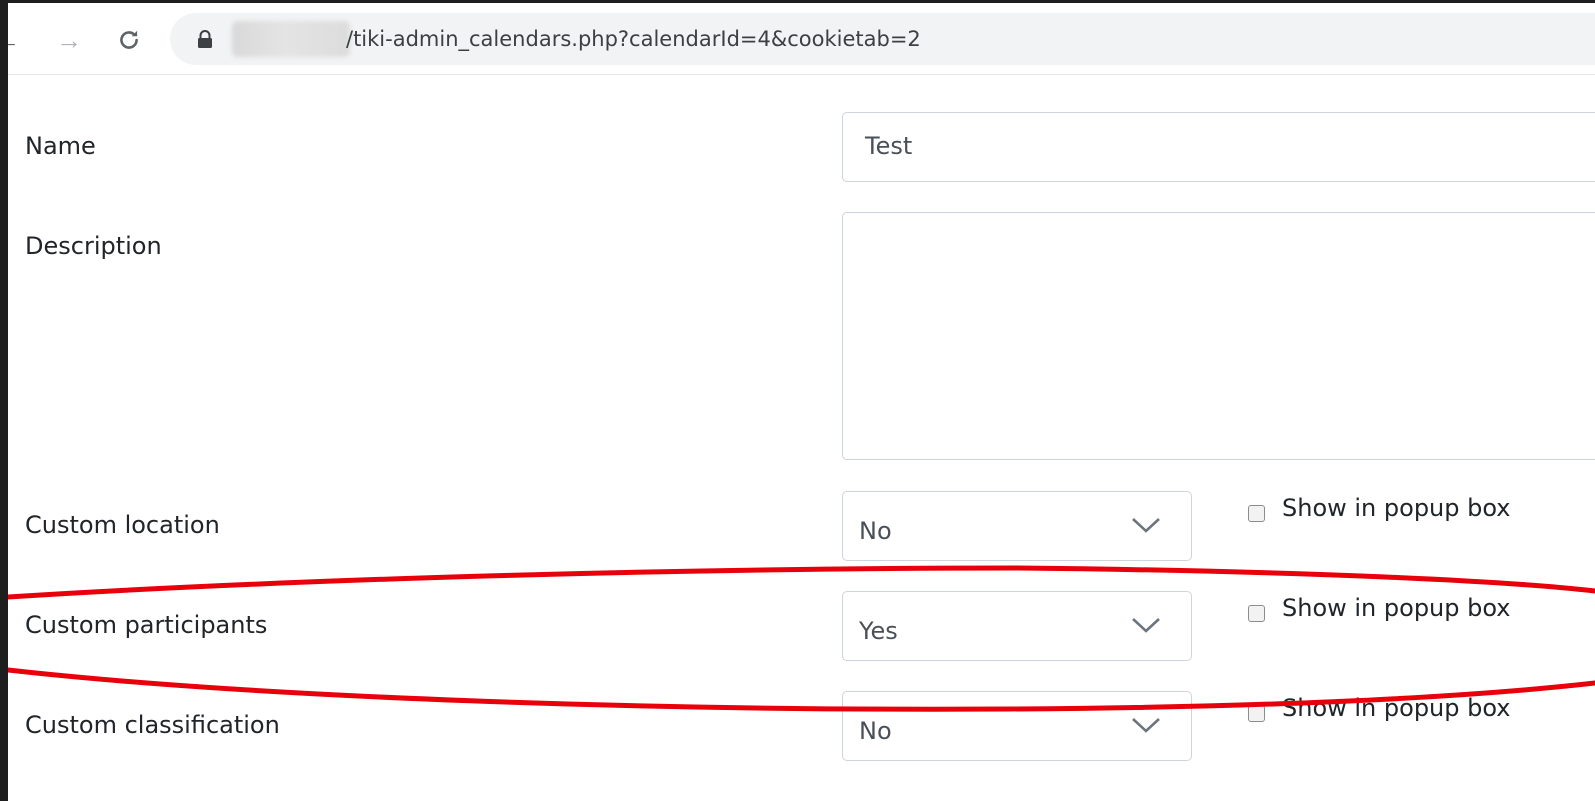  Describe the element at coordinates (875, 731) in the screenshot. I see `custom-classification-value: No` at that location.